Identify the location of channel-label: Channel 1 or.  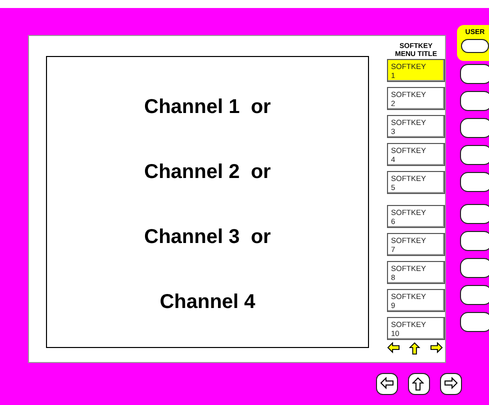
(207, 107).